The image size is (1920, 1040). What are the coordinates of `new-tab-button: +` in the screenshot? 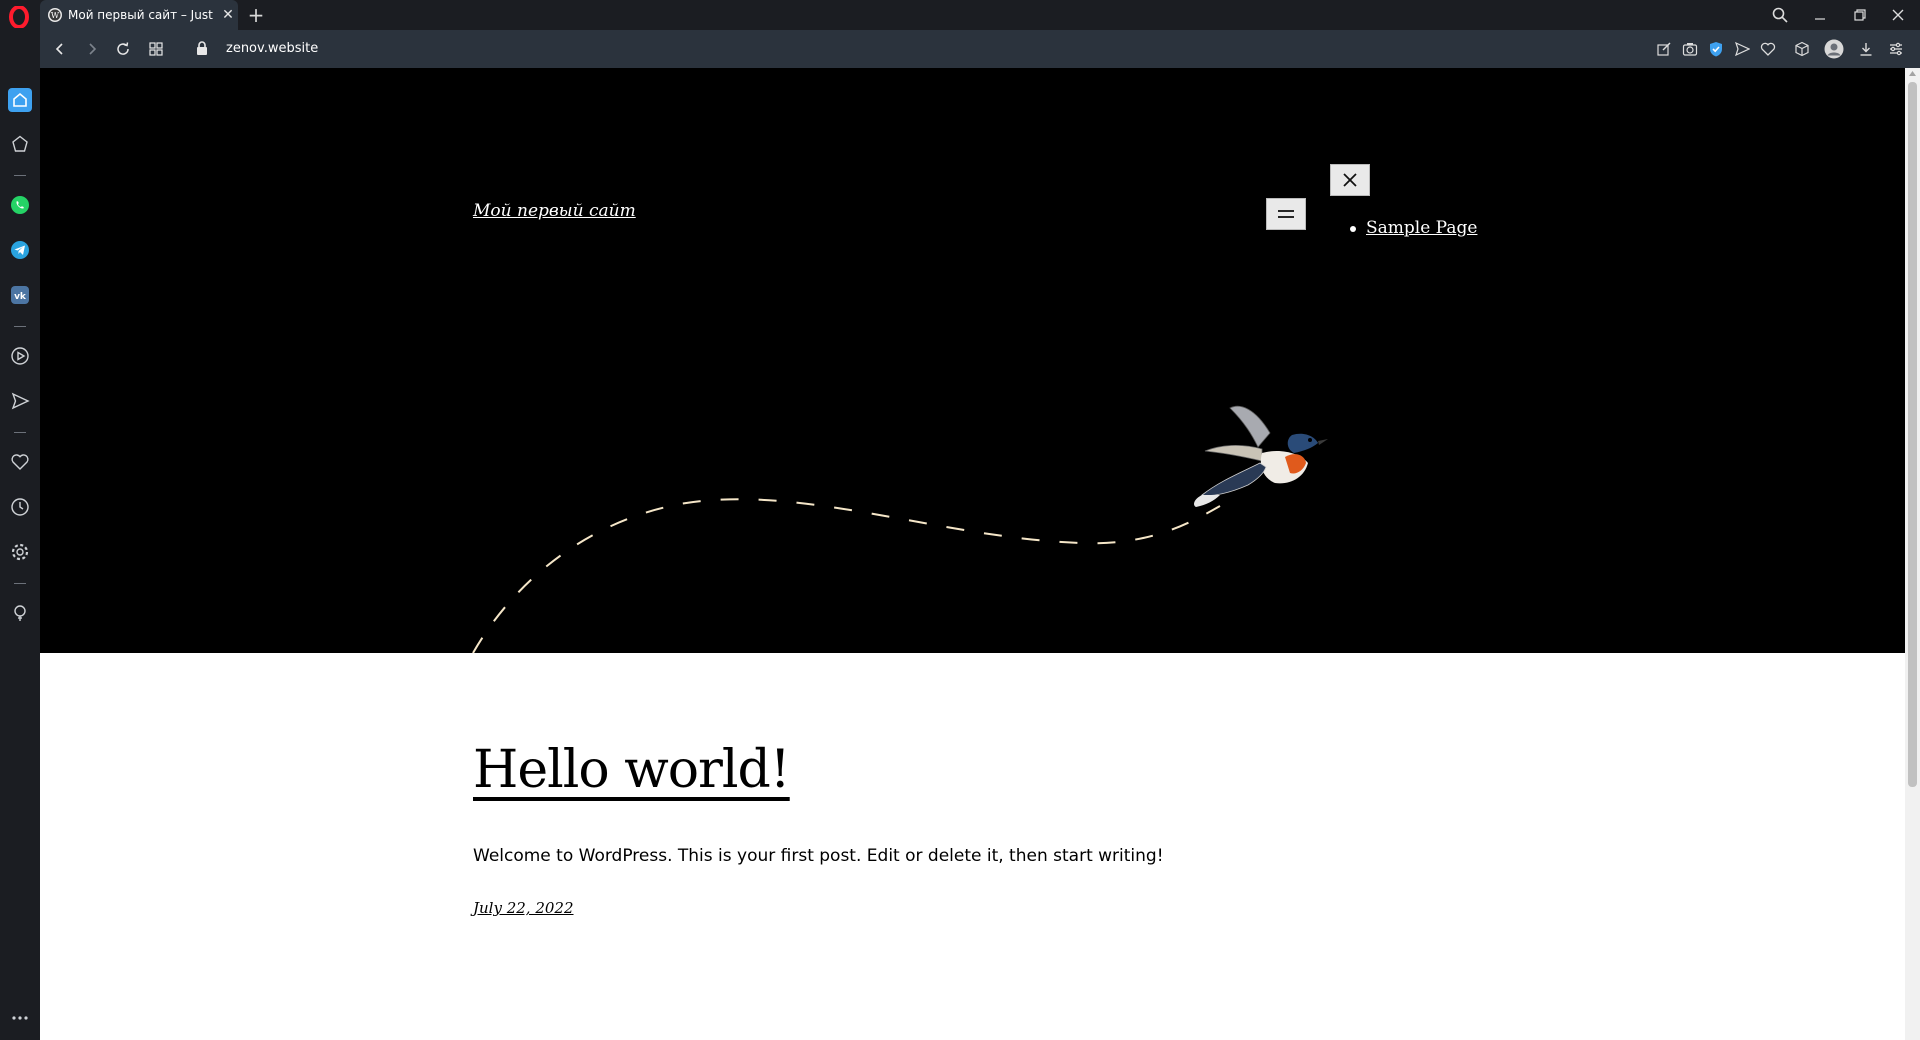 It's located at (256, 15).